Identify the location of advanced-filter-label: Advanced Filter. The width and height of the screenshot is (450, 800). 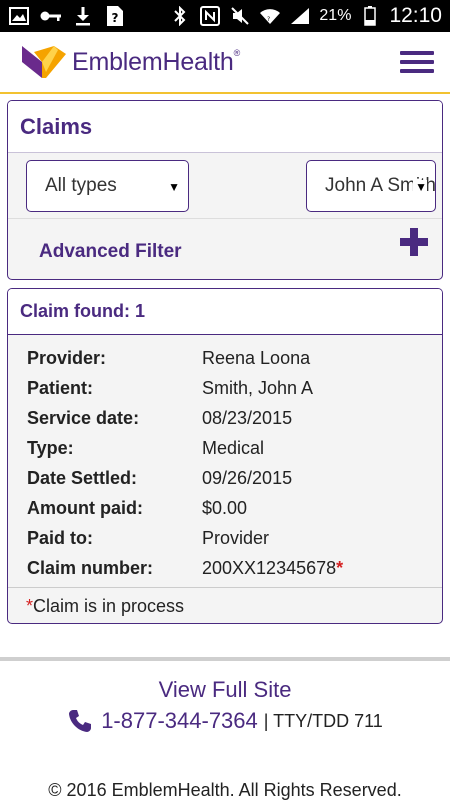
(110, 251).